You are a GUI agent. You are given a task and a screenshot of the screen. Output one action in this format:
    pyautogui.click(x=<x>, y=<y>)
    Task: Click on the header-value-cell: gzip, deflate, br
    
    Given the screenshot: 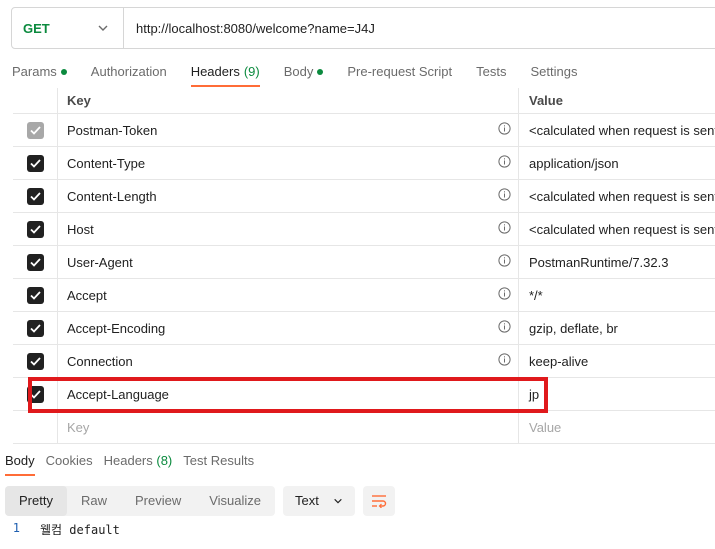 What is the action you would take?
    pyautogui.click(x=617, y=328)
    